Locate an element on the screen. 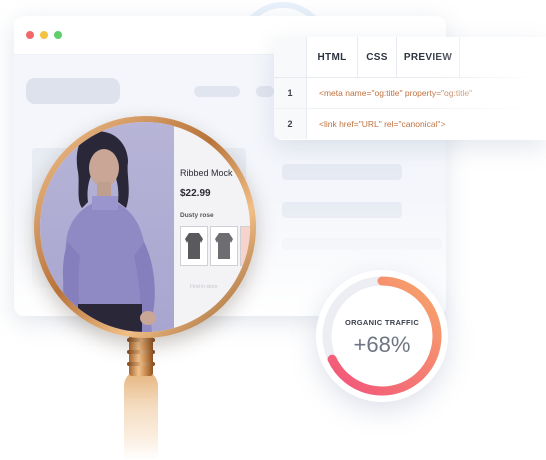 This screenshot has height=460, width=546. organic-traffic-gauge: ORGANIC TRAFFIC +68% is located at coordinates (382, 336).